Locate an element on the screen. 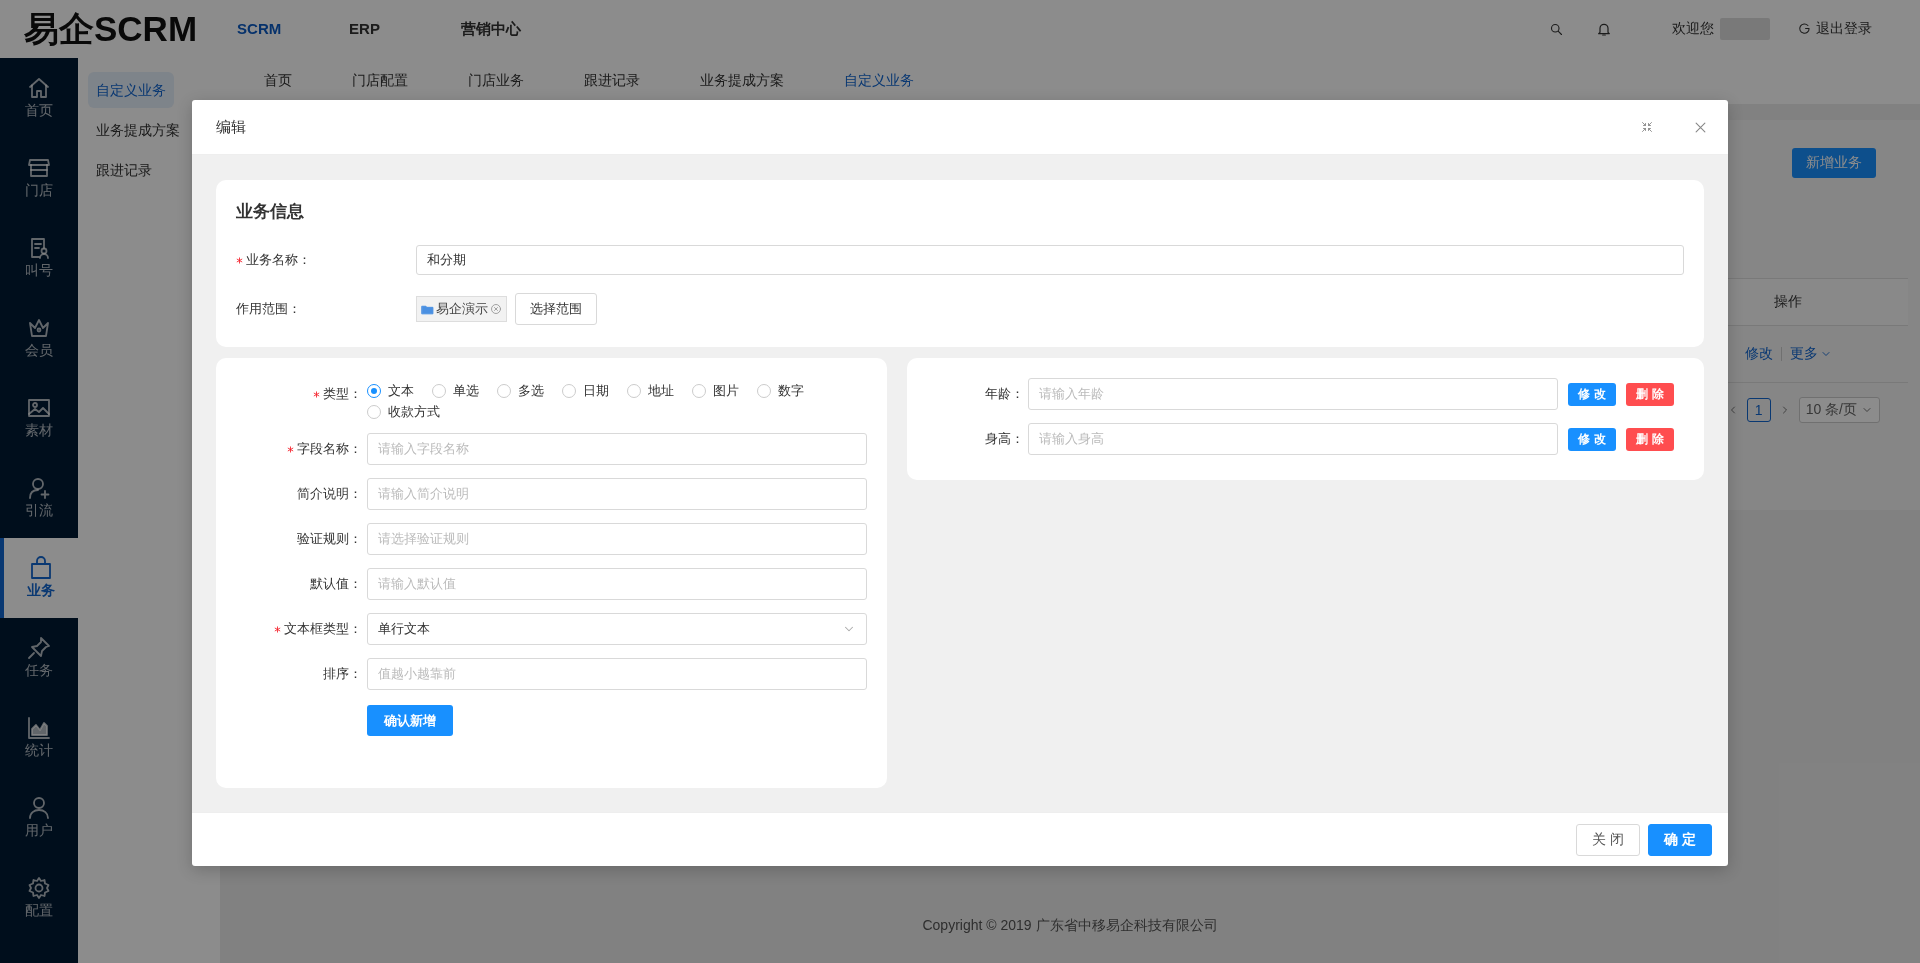 This screenshot has width=1920, height=963. page-tab: 跟进记录 is located at coordinates (612, 81).